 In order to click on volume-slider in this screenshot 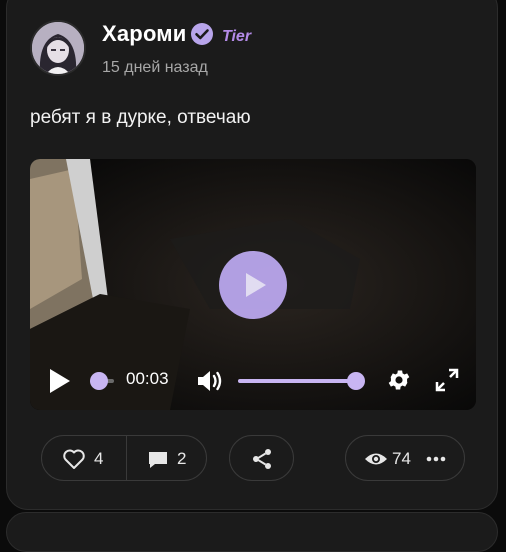, I will do `click(303, 381)`.